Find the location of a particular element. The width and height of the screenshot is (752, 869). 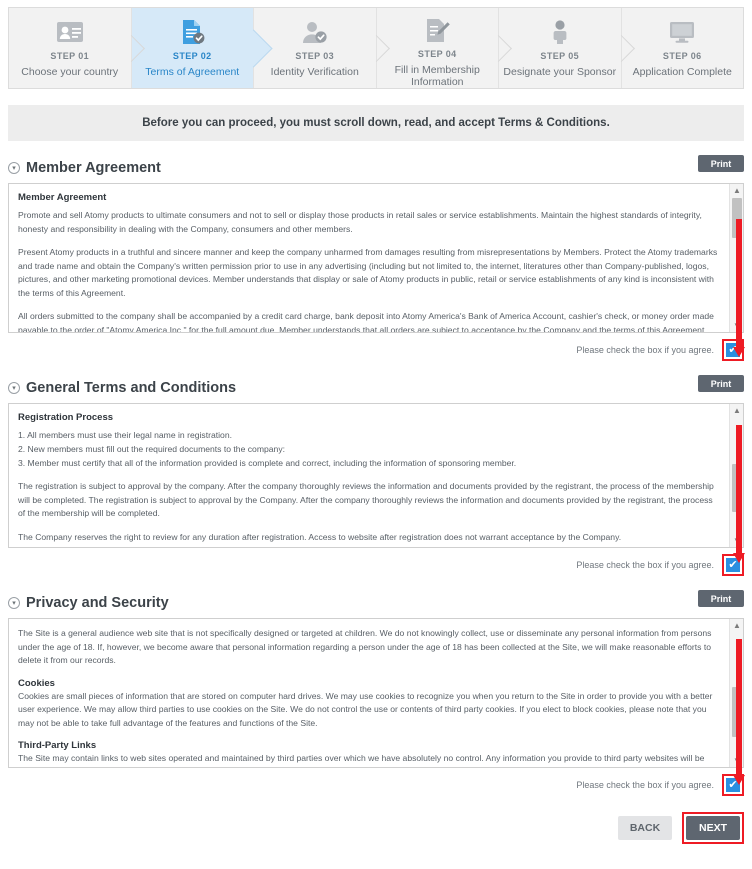

step-number: STEP 05 is located at coordinates (560, 56).